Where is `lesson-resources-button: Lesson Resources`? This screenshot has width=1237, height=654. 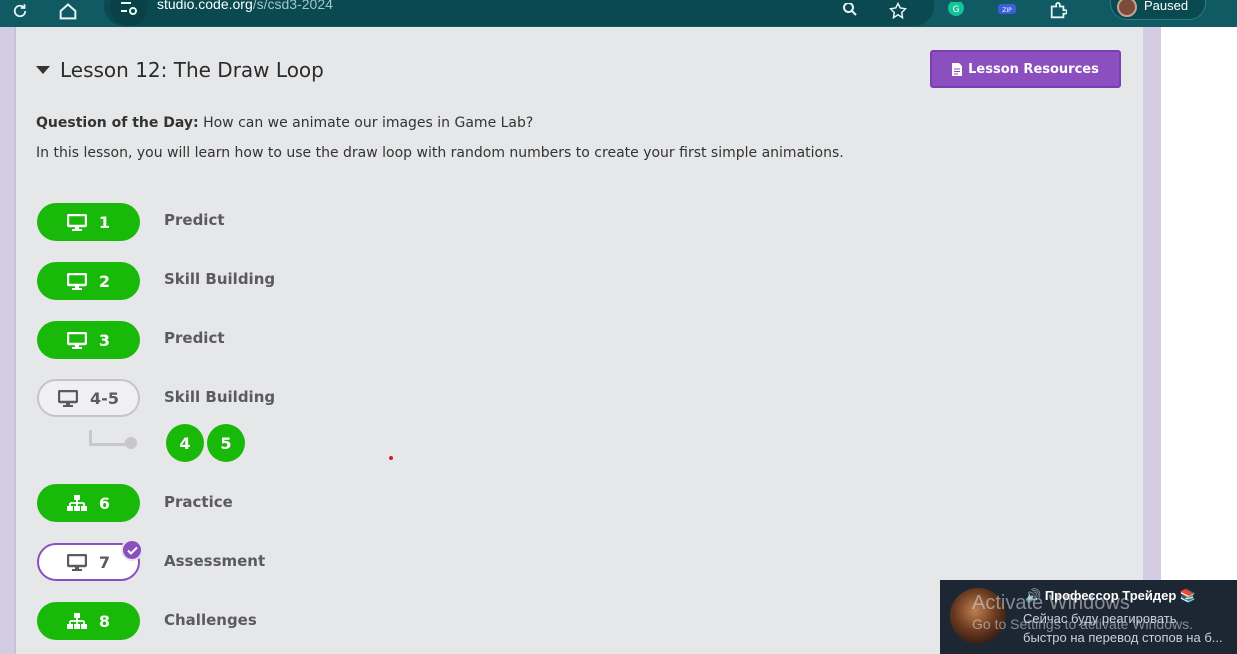 lesson-resources-button: Lesson Resources is located at coordinates (1025, 69).